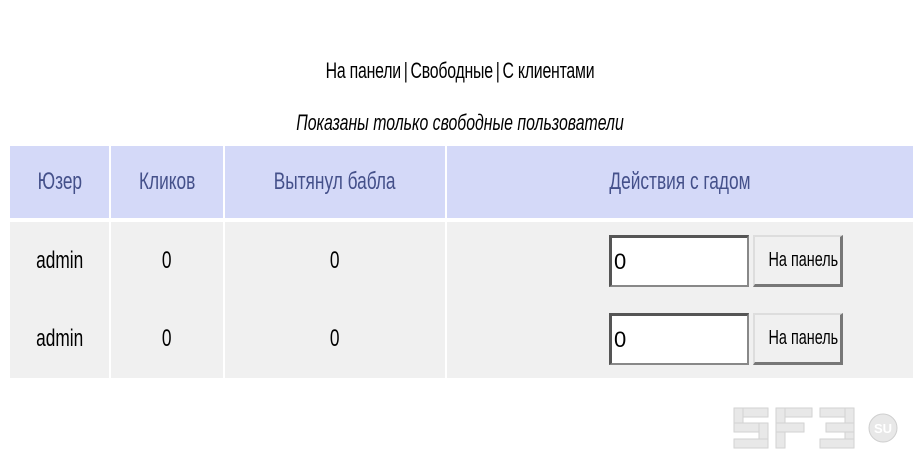  What do you see at coordinates (460, 122) in the screenshot?
I see `filter-status-text: Показаны только свободные пользователи` at bounding box center [460, 122].